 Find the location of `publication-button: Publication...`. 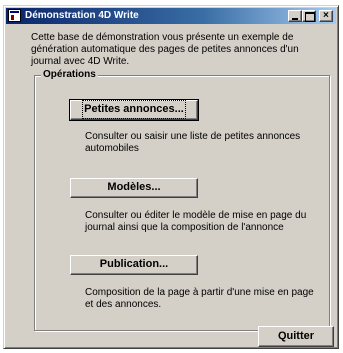

publication-button: Publication... is located at coordinates (134, 265).